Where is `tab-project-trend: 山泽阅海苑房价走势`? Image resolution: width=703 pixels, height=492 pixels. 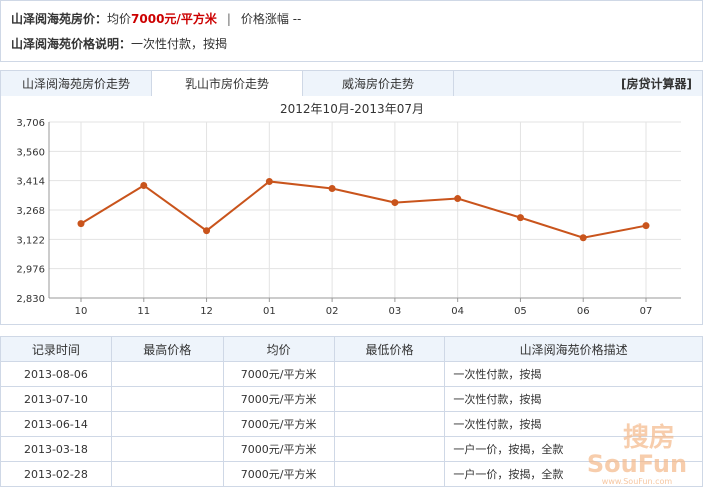 tab-project-trend: 山泽阅海苑房价走势 is located at coordinates (76, 84).